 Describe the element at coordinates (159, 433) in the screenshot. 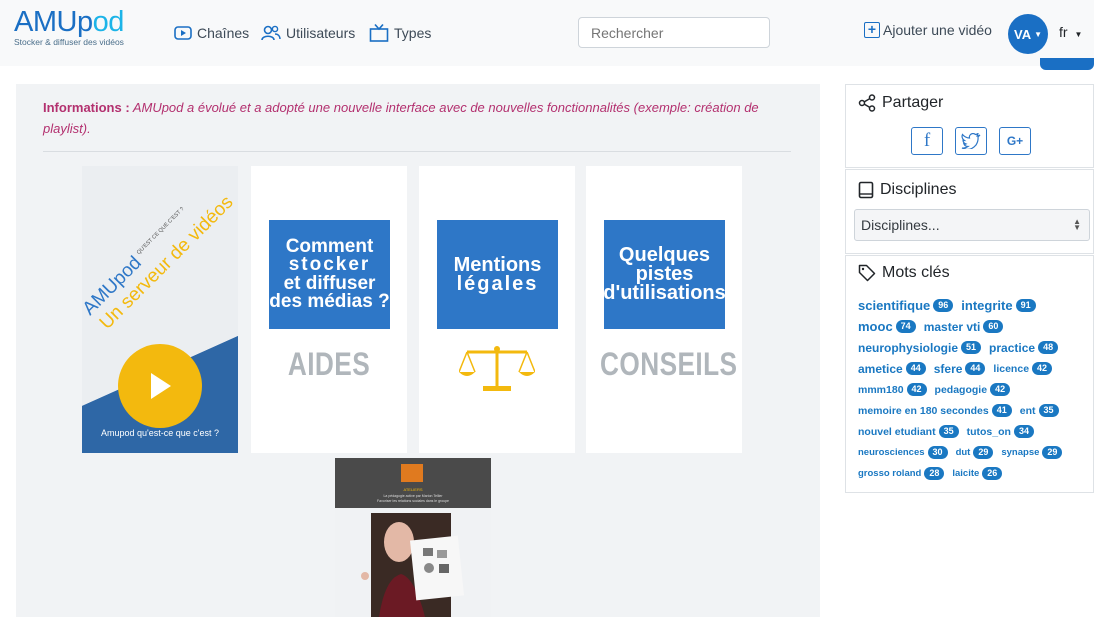

I see `video-caption: Amupod qu'est-ce que c'est ?` at that location.